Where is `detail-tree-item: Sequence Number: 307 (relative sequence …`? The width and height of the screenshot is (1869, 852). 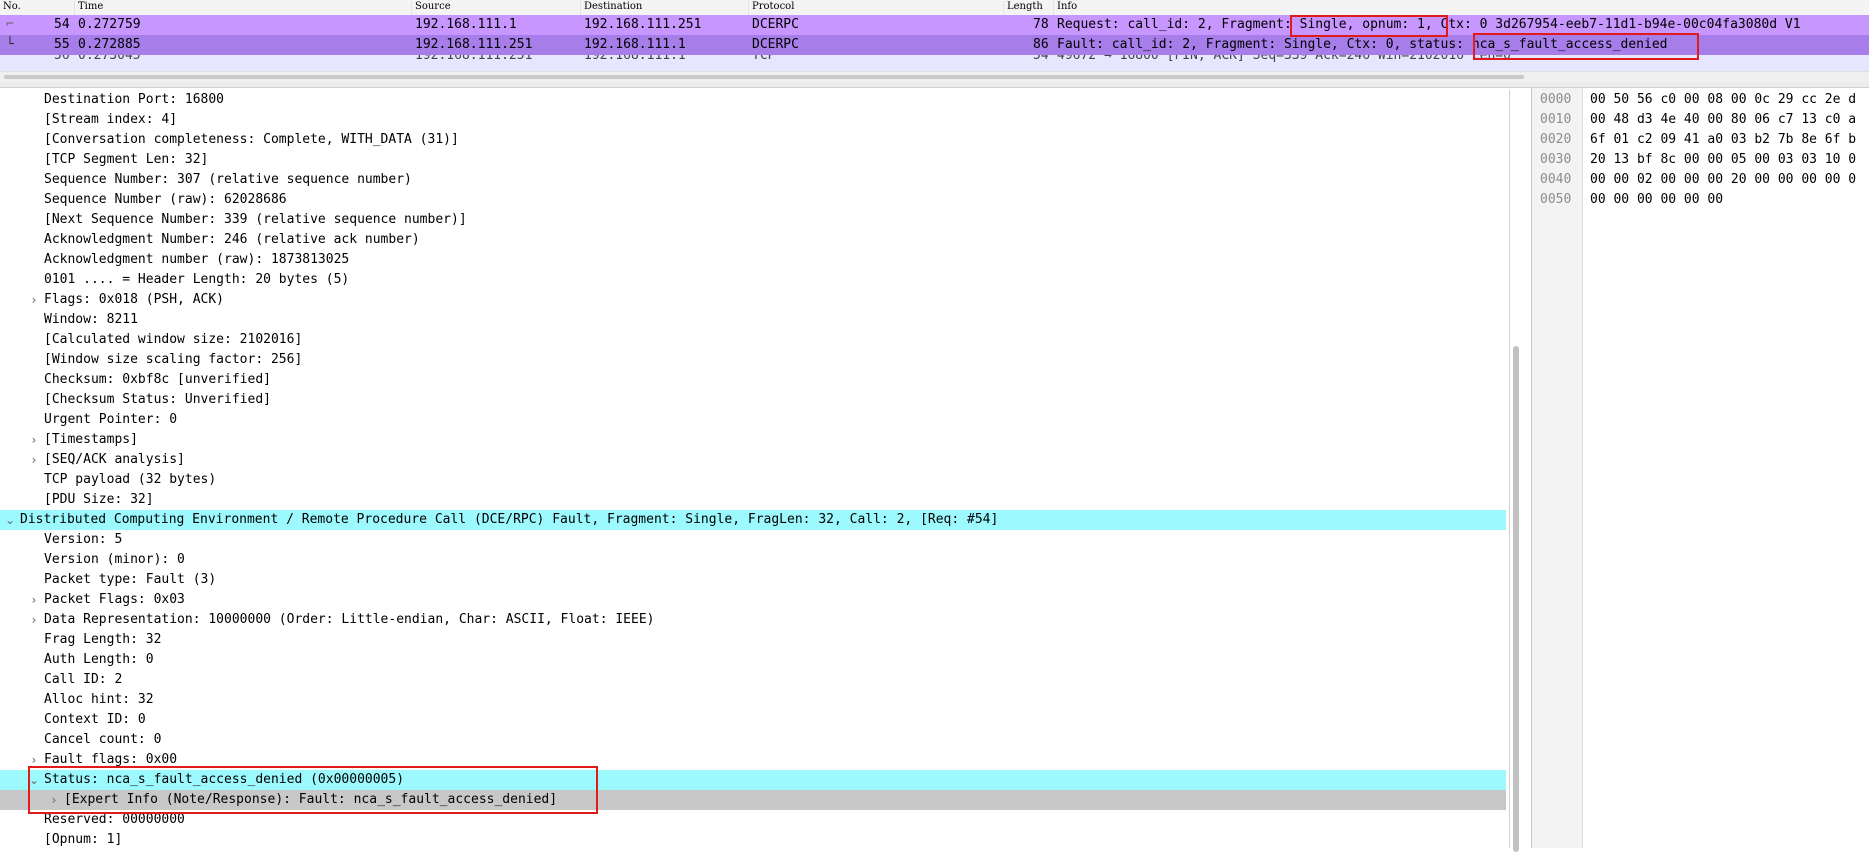
detail-tree-item: Sequence Number: 307 (relative sequence … is located at coordinates (753, 180).